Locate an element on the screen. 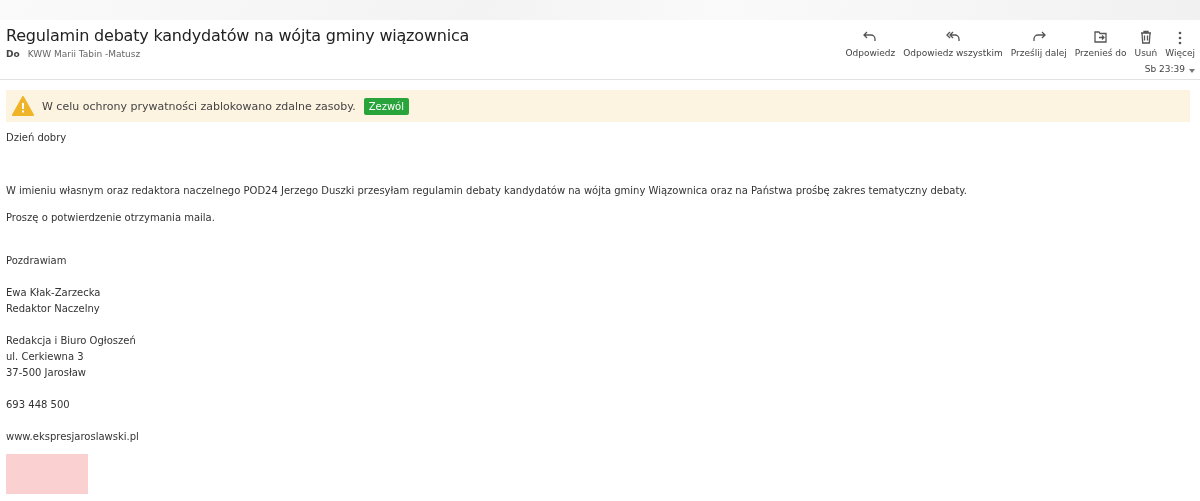 Image resolution: width=1200 pixels, height=501 pixels. body-text: W imieniu własnym oraz redaktora naczelnego POD24 Jerzego Duszki przesyłam regulamin debaty kandydatów na wójta gminy Wiązownica oraz na Państwa prośbę zakres tematyczny debaty. is located at coordinates (487, 191).